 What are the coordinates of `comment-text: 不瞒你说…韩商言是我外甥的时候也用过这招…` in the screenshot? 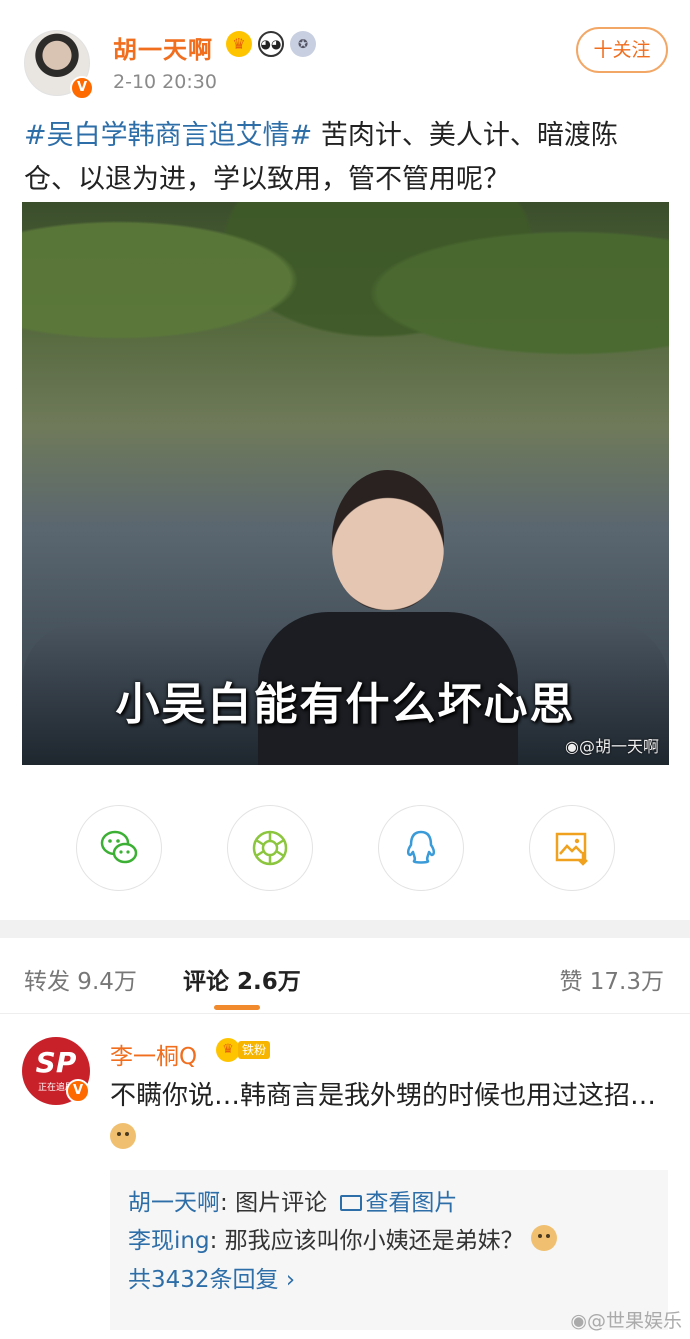 It's located at (390, 1117).